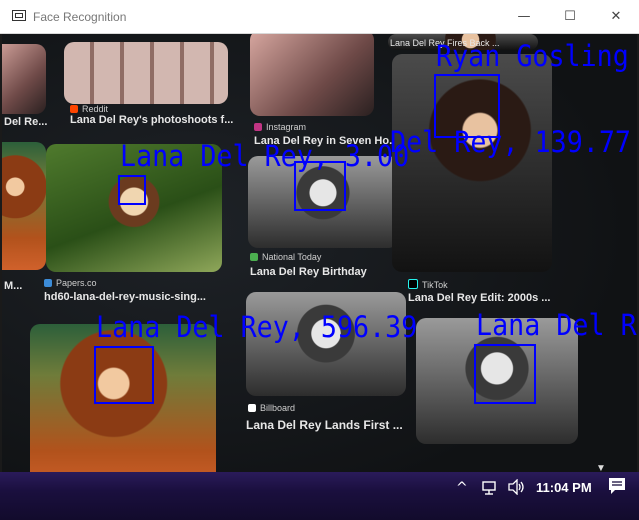  I want to click on detection-label-lana-139: Del Rey, 139.77, so click(510, 142).